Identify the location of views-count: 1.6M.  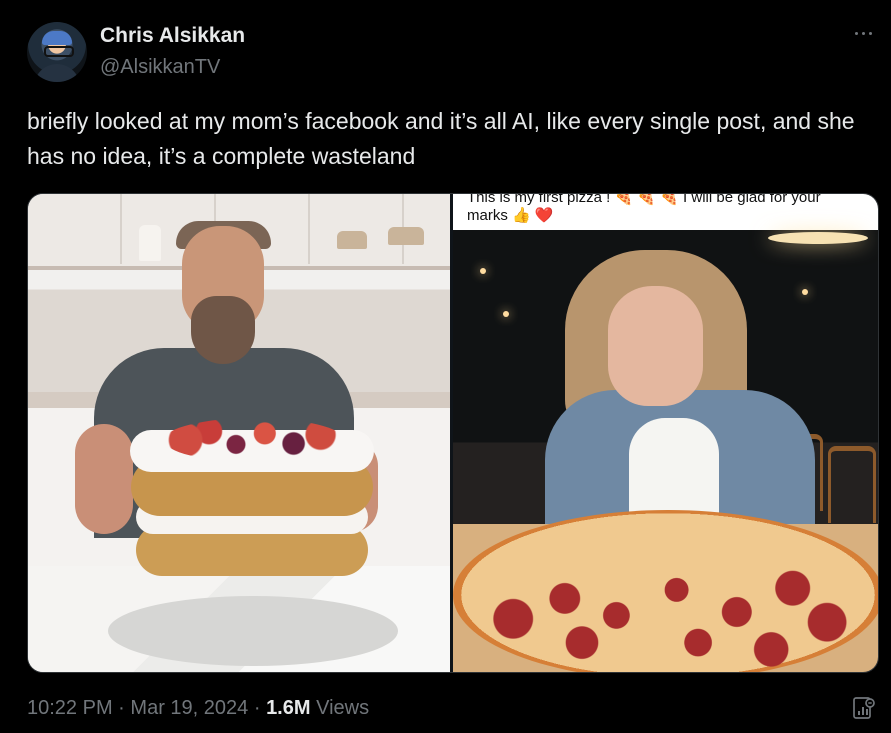
(288, 708).